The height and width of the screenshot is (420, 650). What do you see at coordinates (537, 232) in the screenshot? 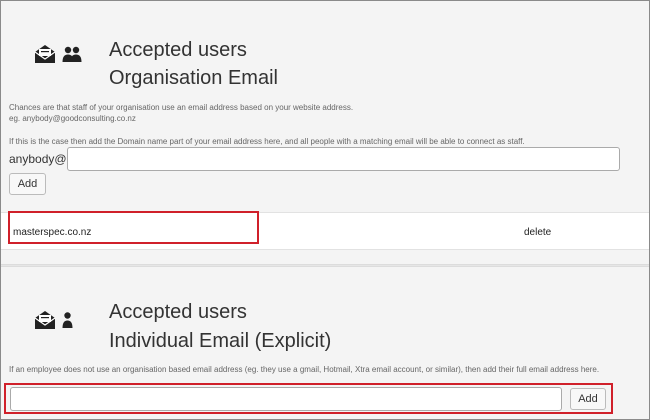
I see `delete-domain-link: delete` at bounding box center [537, 232].